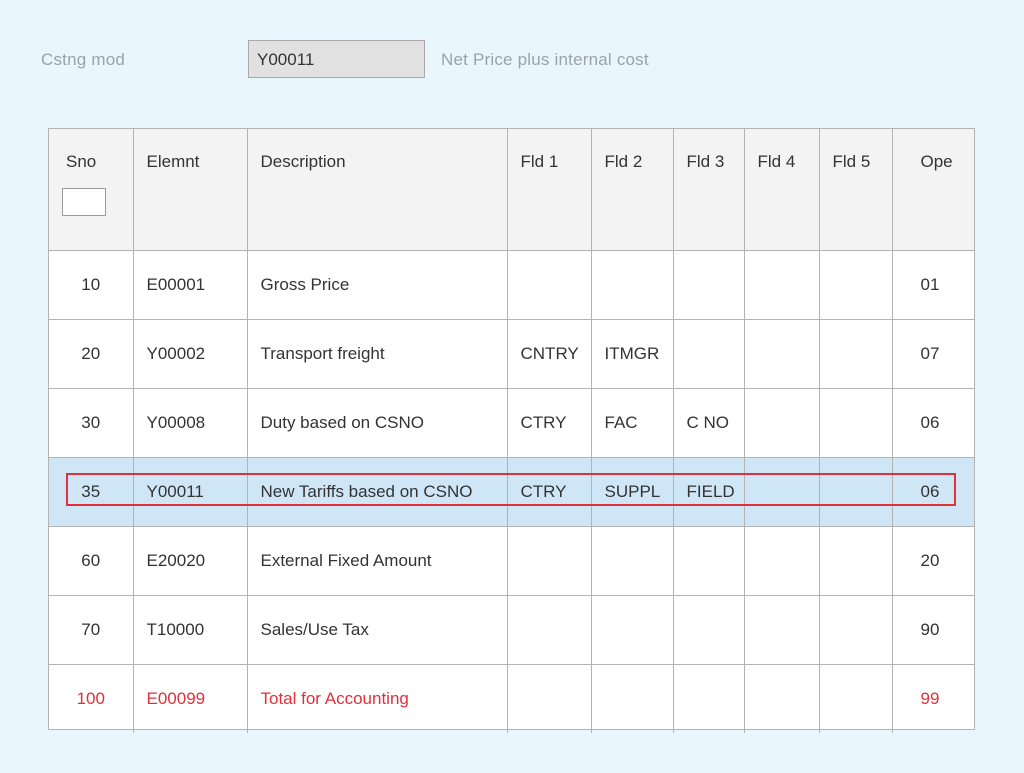 The height and width of the screenshot is (773, 1024). What do you see at coordinates (377, 630) in the screenshot?
I see `cell-description: Sales/Use Tax` at bounding box center [377, 630].